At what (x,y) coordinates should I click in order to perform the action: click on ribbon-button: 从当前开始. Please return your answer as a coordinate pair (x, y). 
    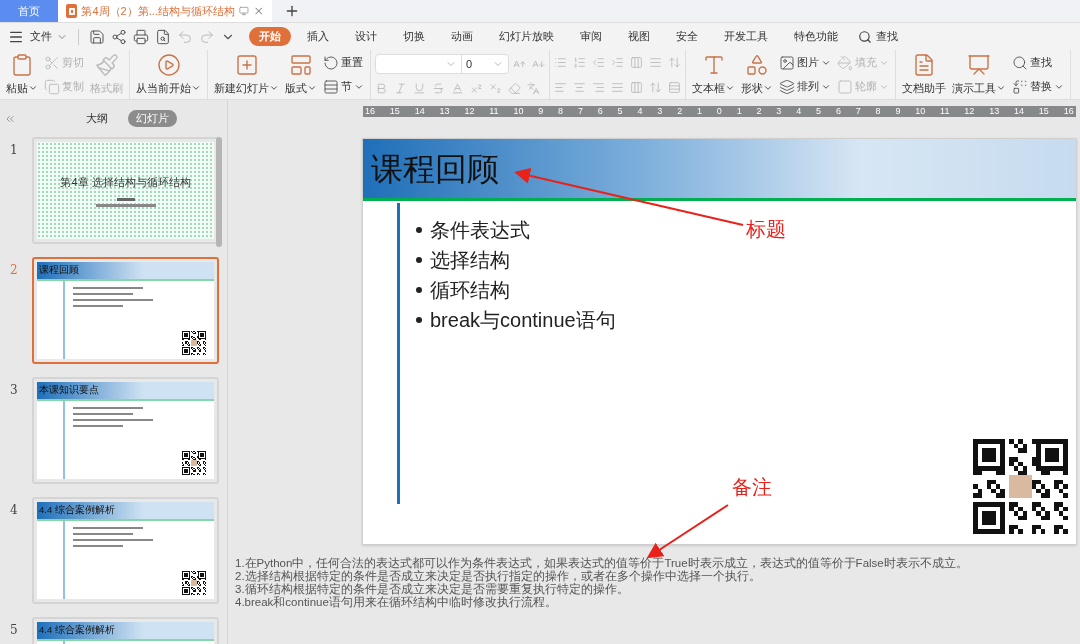
    Looking at the image, I should click on (168, 74).